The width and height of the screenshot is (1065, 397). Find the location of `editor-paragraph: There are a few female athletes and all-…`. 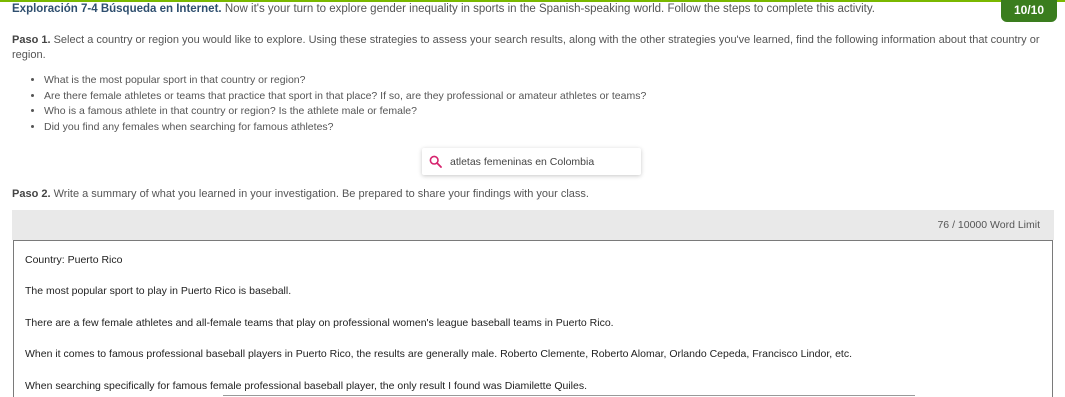

editor-paragraph: There are a few female athletes and all-… is located at coordinates (319, 323).